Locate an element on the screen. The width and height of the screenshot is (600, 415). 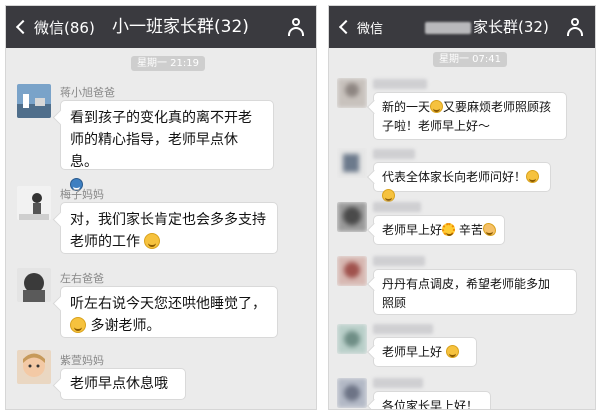
message-text: 多谢老师。 is located at coordinates (125, 326).